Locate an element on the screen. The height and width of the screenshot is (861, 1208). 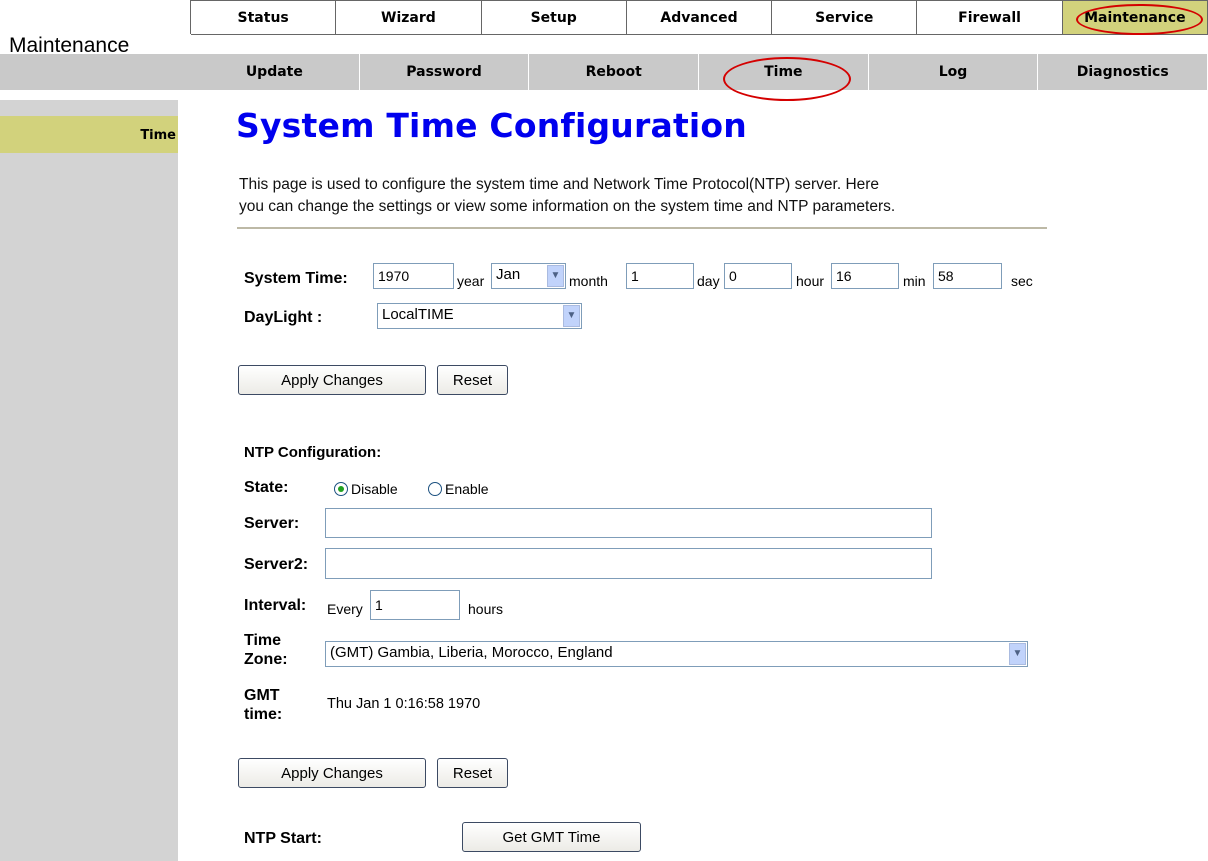
interval-input is located at coordinates (415, 605).